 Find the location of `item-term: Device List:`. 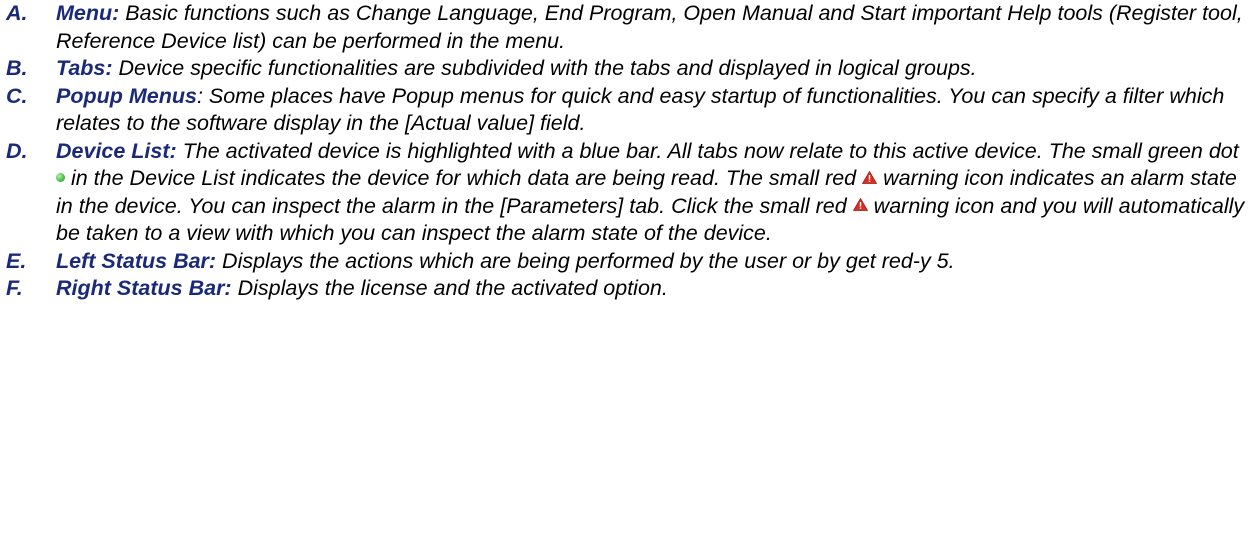

item-term: Device List: is located at coordinates (116, 150).